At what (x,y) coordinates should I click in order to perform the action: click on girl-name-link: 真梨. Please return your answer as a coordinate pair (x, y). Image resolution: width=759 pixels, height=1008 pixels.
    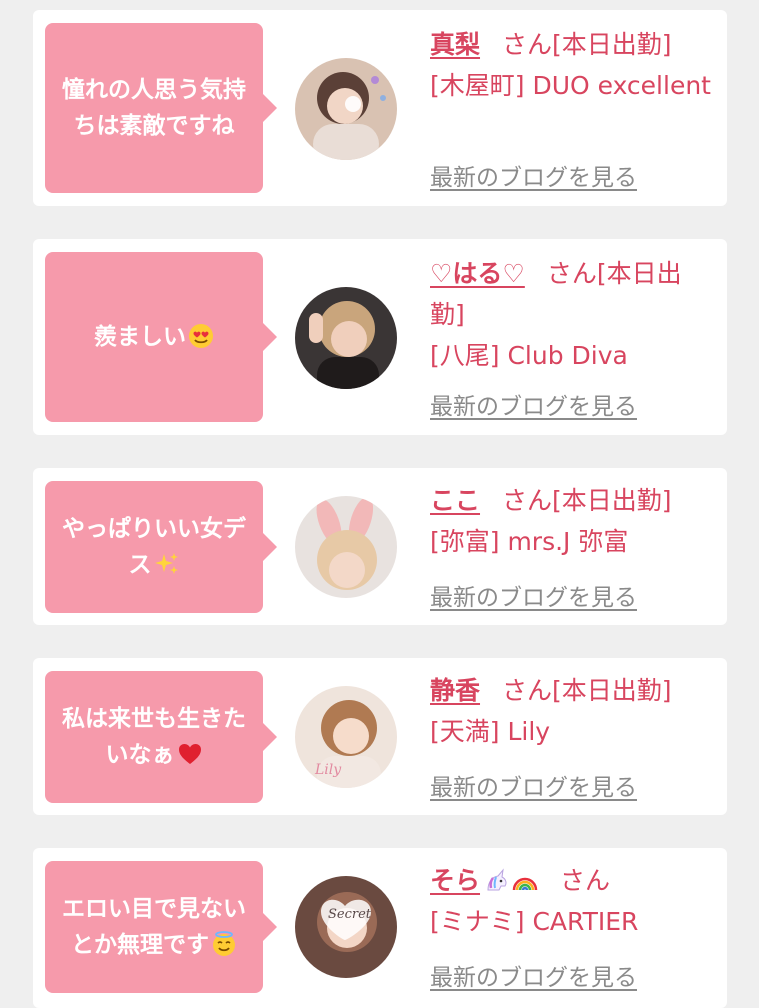
    Looking at the image, I should click on (455, 44).